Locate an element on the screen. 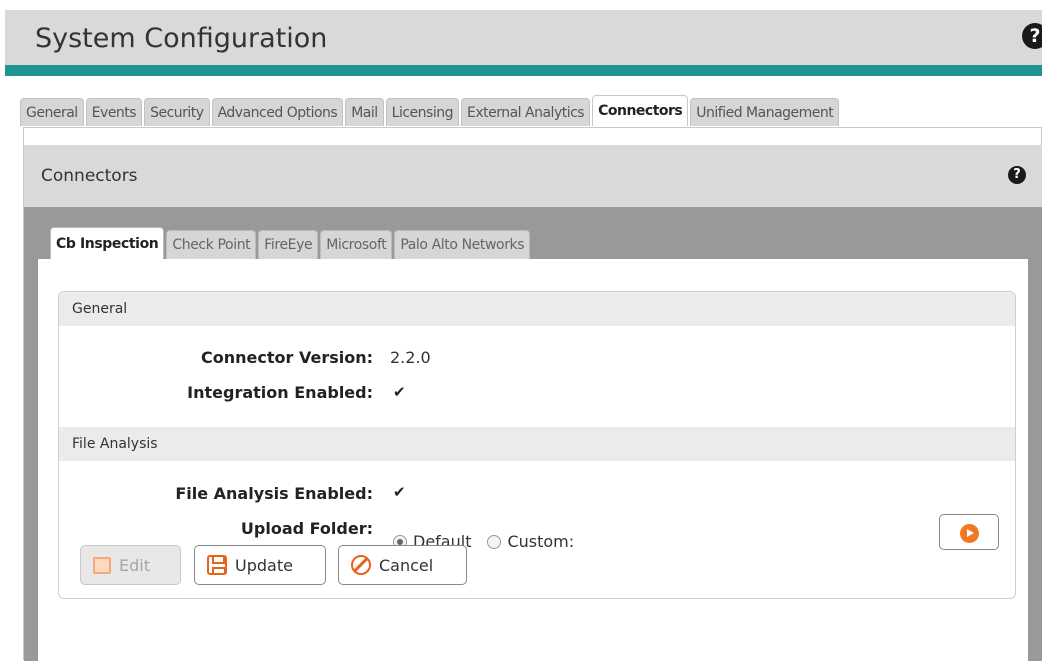 This screenshot has width=1042, height=661. tab-external-analytics: External Analytics is located at coordinates (525, 112).